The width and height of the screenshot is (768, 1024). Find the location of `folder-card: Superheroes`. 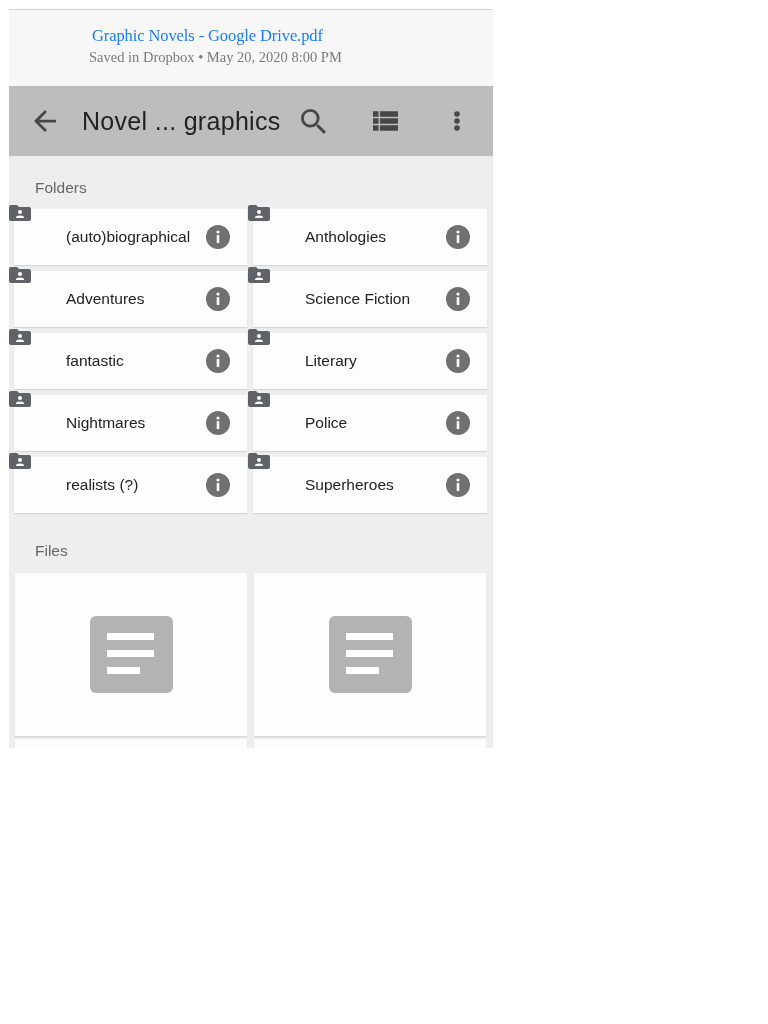

folder-card: Superheroes is located at coordinates (370, 485).